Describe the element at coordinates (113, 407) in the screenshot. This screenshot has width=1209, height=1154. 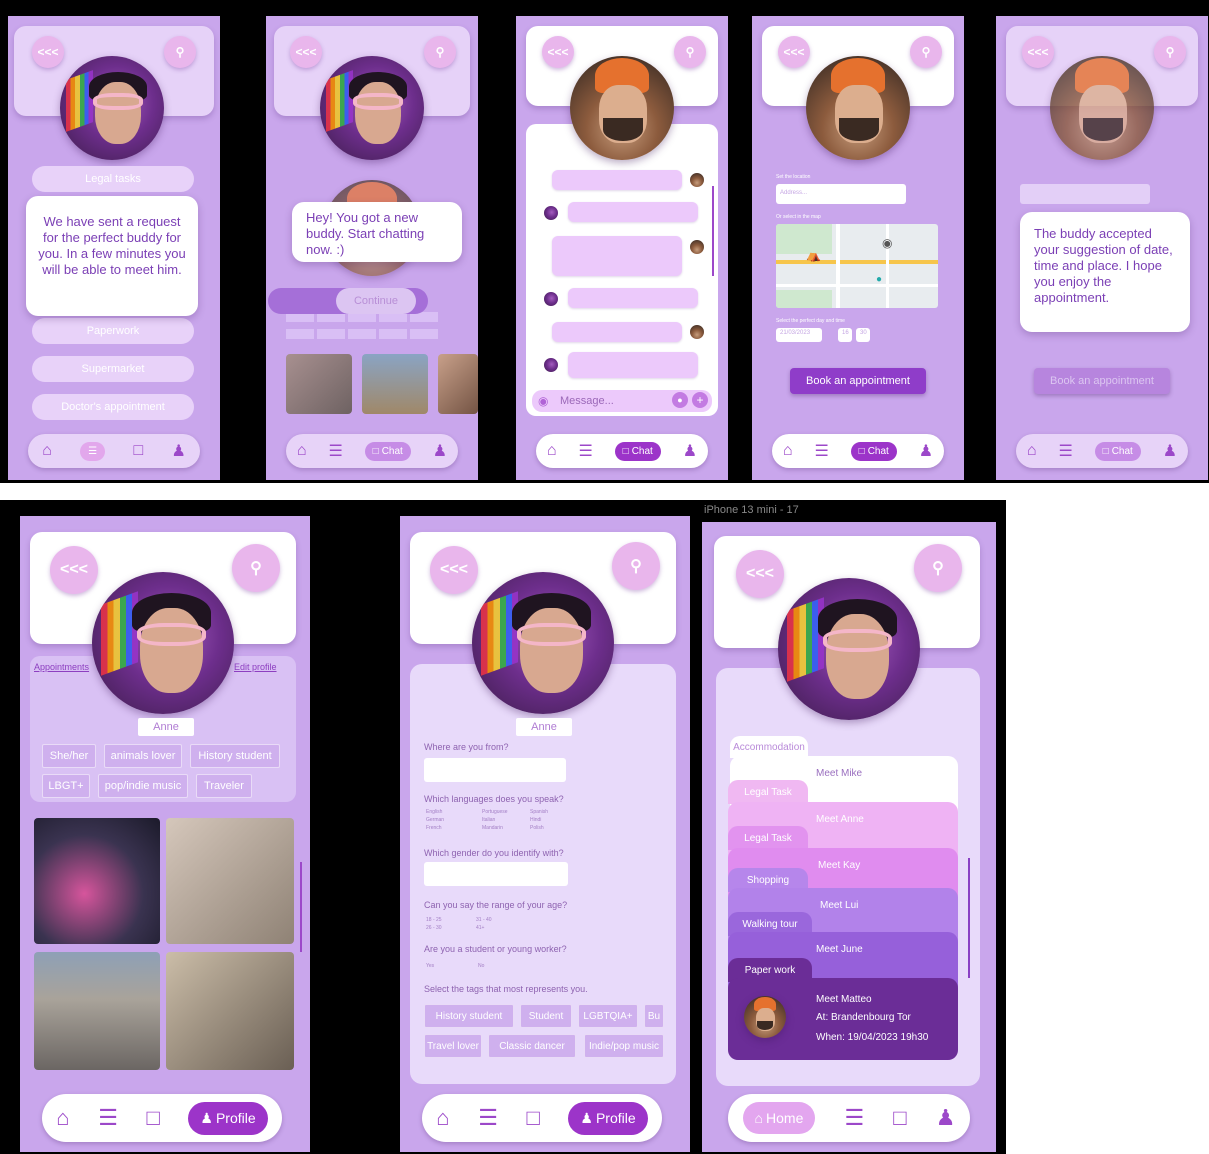
I see `task-pill: Doctor's appointment` at that location.